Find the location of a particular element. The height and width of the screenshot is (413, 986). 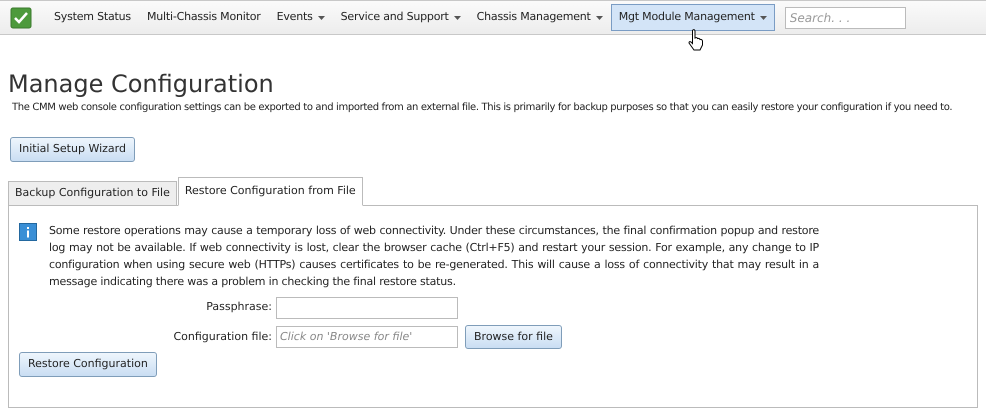

nav-menu-item: System Status is located at coordinates (92, 17).